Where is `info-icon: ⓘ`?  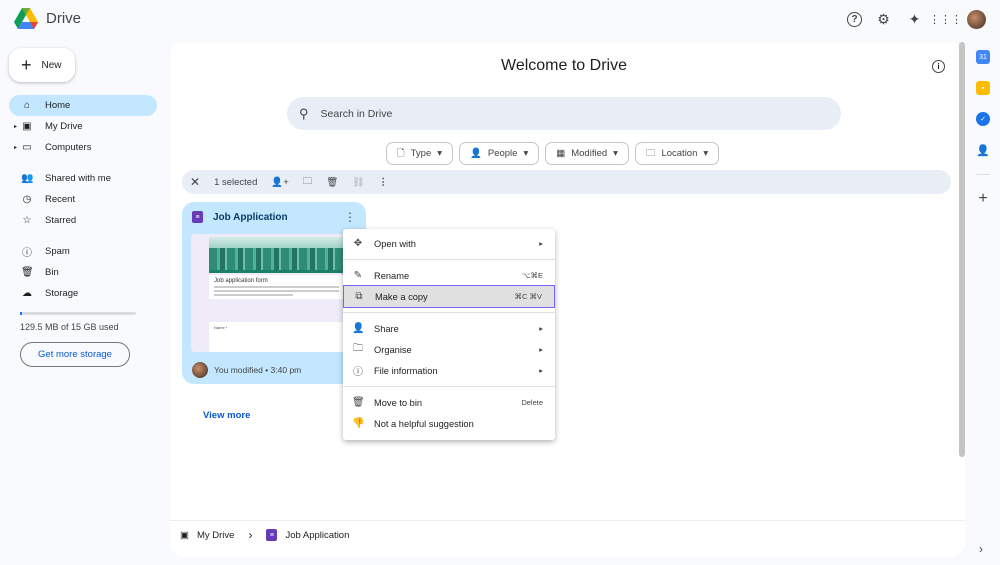 info-icon: ⓘ is located at coordinates (358, 372).